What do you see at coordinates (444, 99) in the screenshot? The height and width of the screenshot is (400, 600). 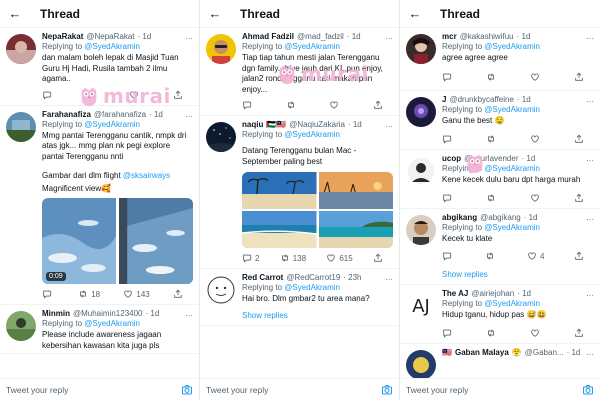 I see `author-name: J` at bounding box center [444, 99].